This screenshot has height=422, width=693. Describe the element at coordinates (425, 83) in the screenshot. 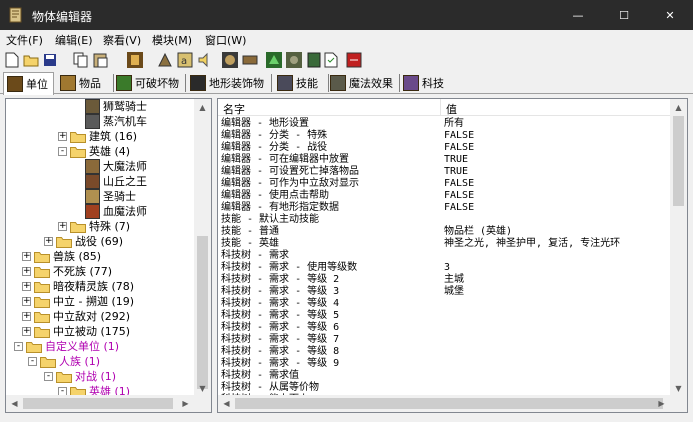

I see `tab-upgrades: 科技` at that location.